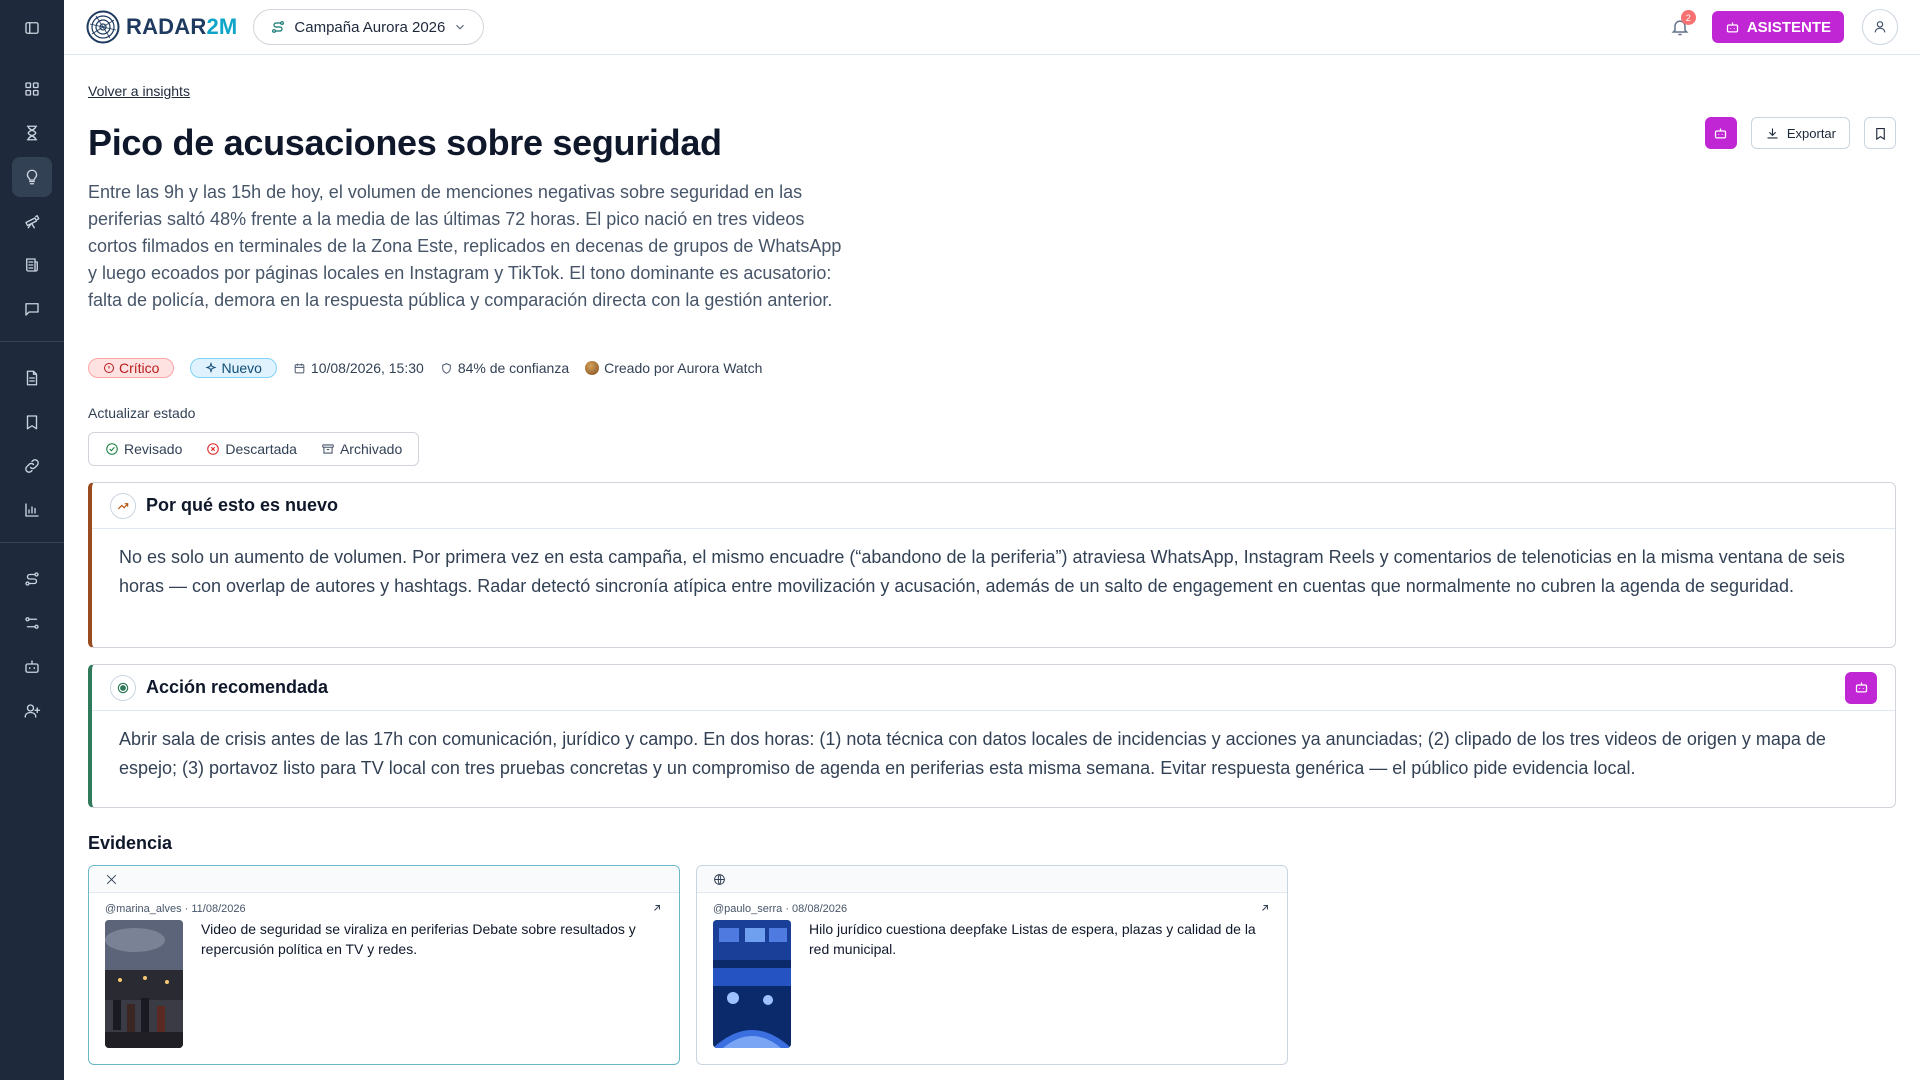 The height and width of the screenshot is (1080, 1920). What do you see at coordinates (504, 368) in the screenshot?
I see `insight-confidence: 84% de confianza` at bounding box center [504, 368].